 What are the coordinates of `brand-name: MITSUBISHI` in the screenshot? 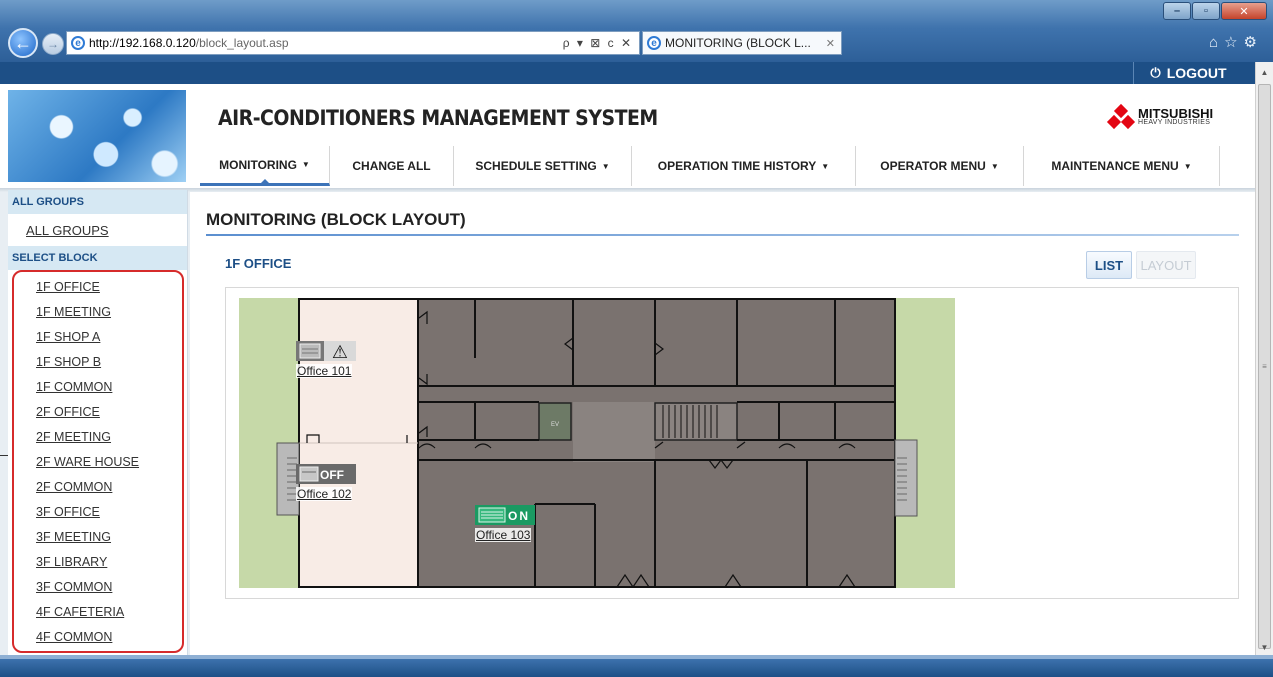 It's located at (1176, 113).